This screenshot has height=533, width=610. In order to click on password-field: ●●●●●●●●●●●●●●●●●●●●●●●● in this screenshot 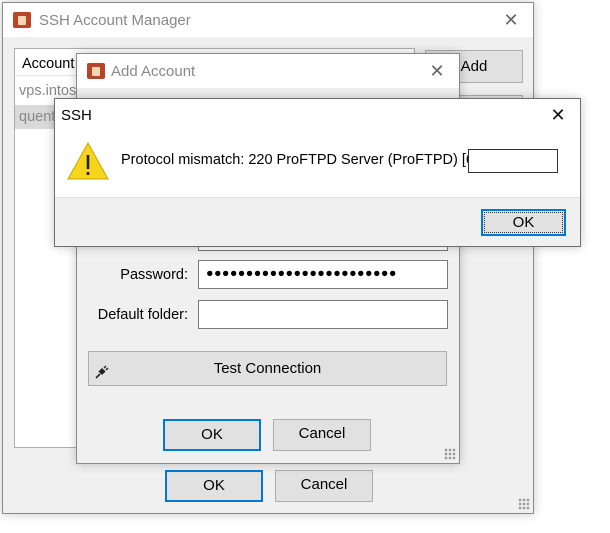, I will do `click(323, 274)`.